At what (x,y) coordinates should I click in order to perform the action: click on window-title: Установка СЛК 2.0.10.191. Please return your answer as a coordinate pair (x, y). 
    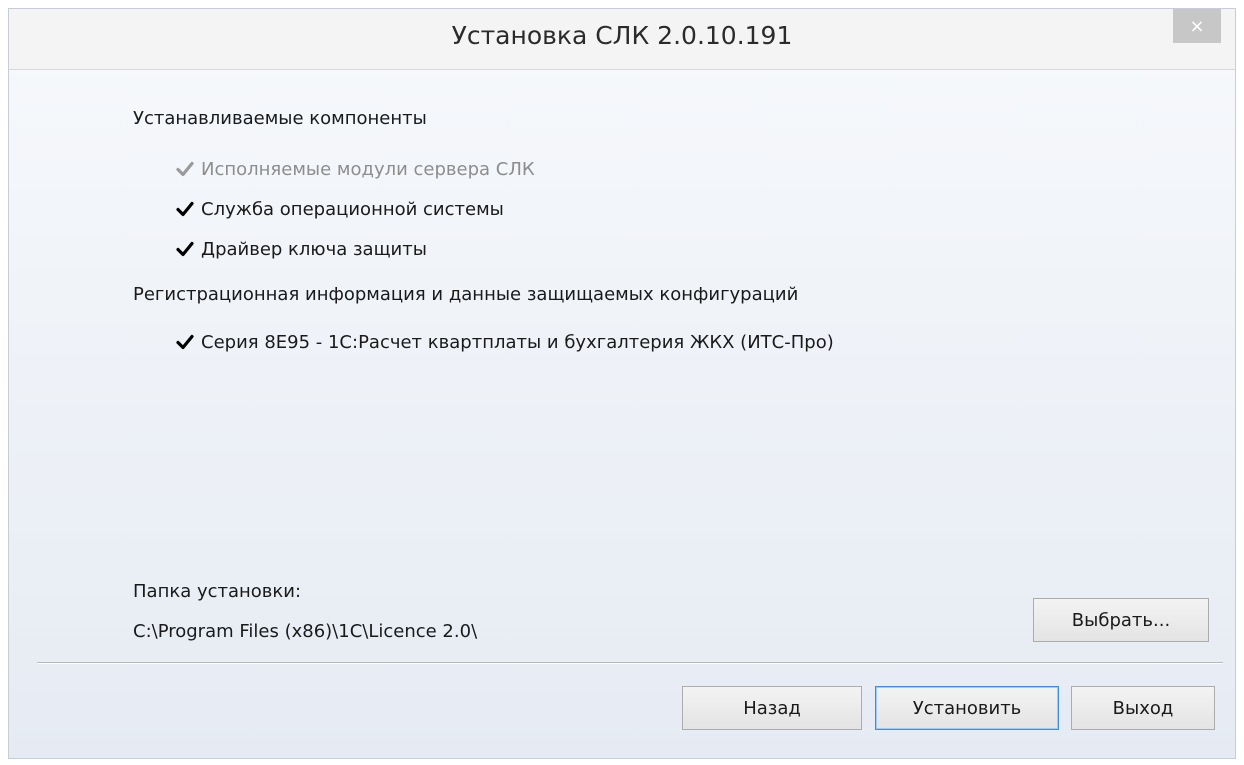
    Looking at the image, I should click on (622, 35).